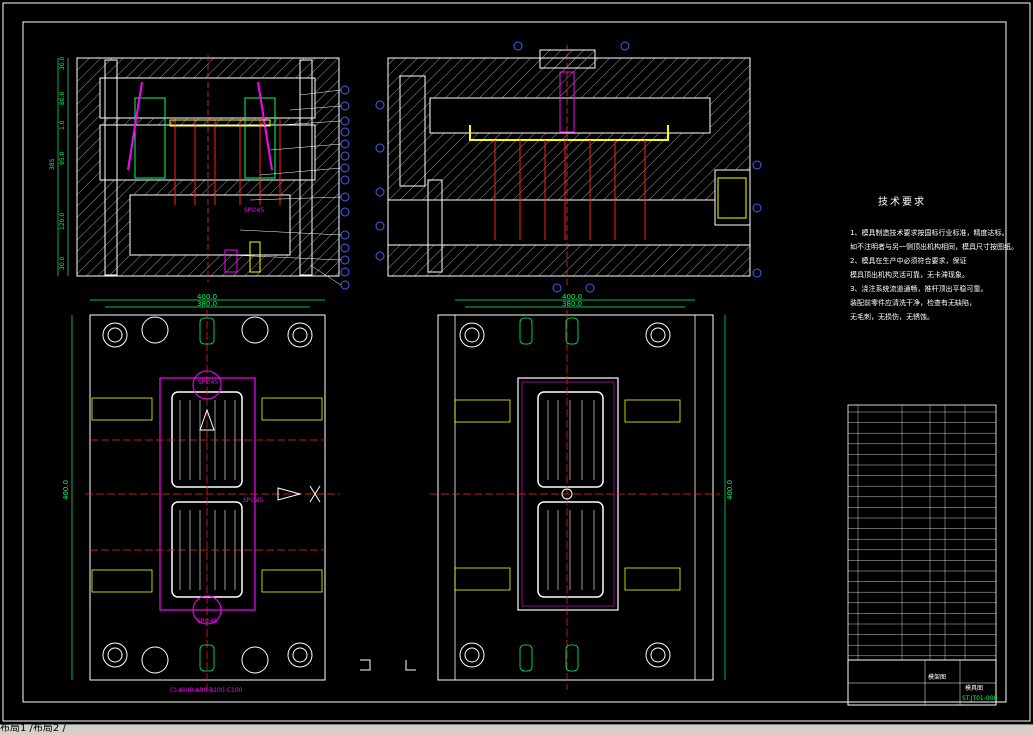 The width and height of the screenshot is (1033, 735). Describe the element at coordinates (207, 621) in the screenshot. I see `callout-sp4: SP∅45` at that location.